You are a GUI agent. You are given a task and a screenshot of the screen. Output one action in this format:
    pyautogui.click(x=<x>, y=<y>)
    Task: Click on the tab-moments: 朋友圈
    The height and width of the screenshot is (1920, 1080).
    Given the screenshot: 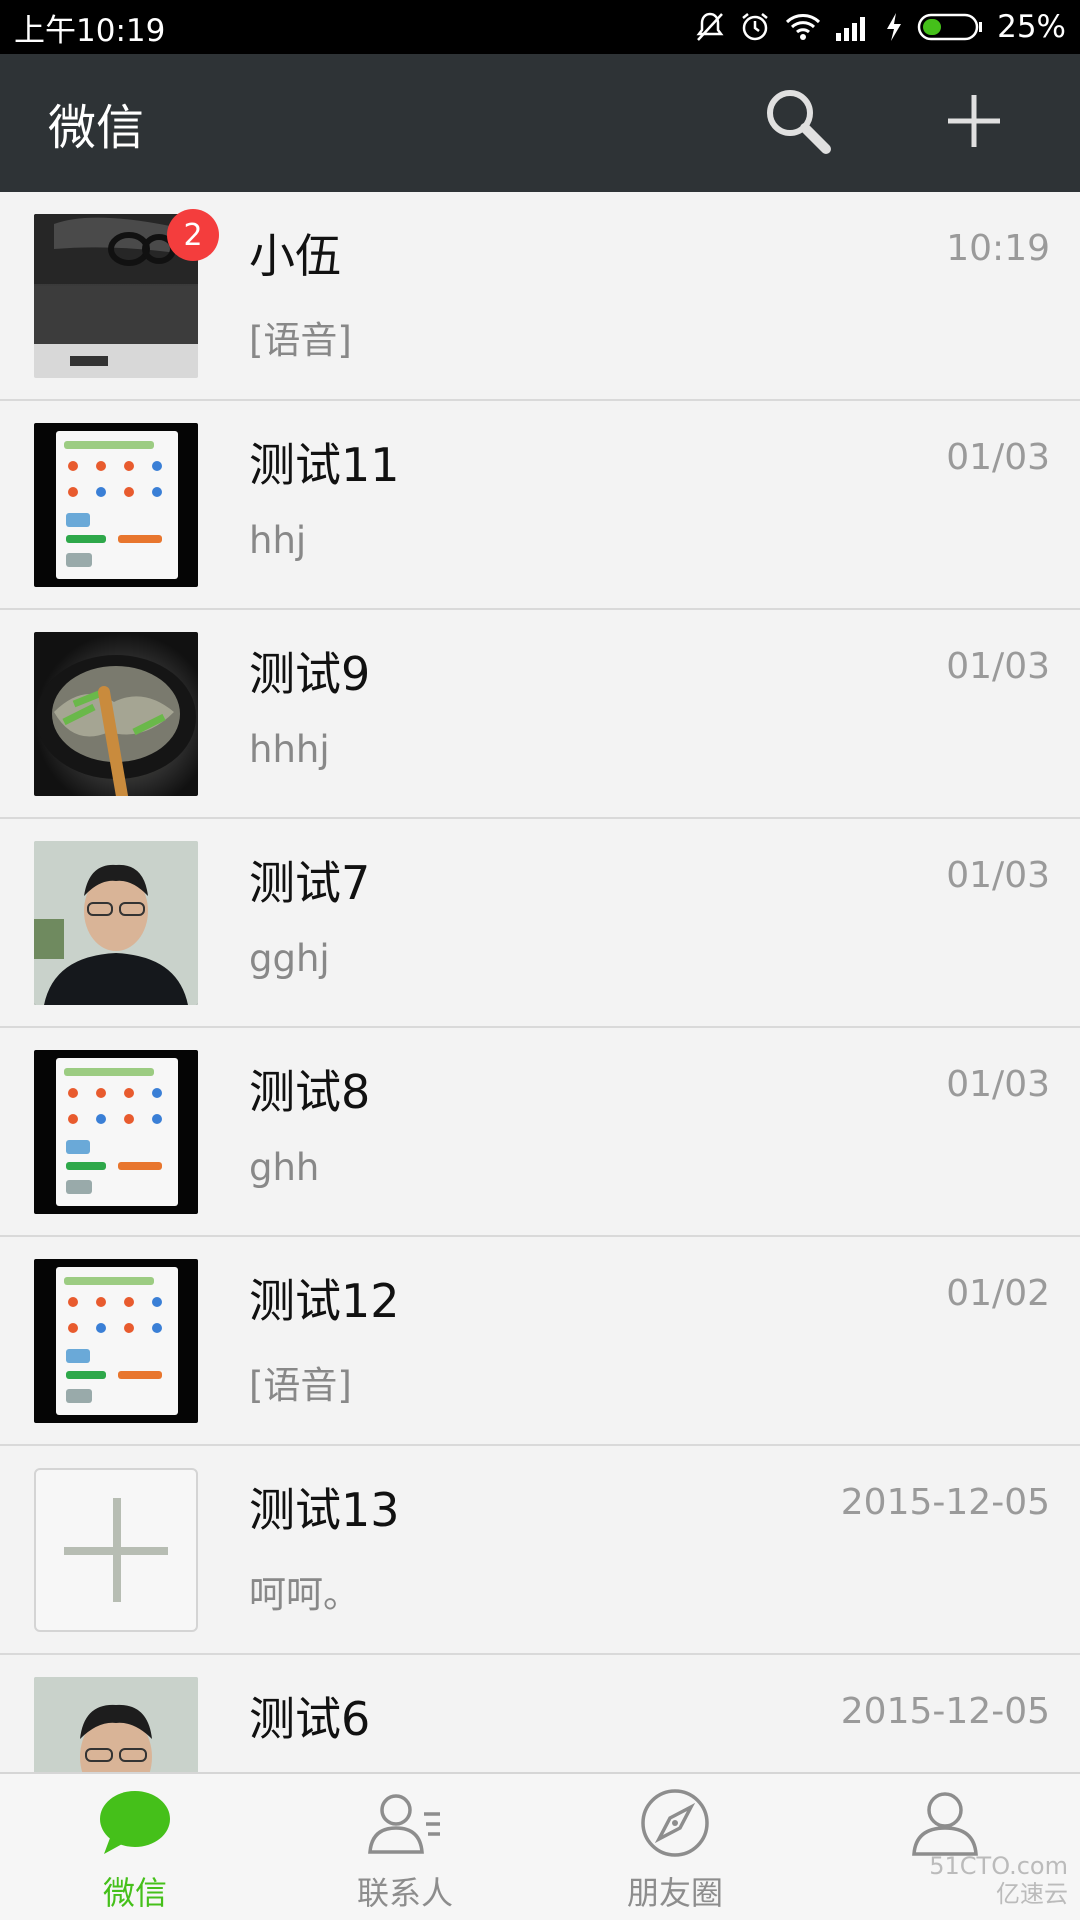 What is the action you would take?
    pyautogui.click(x=675, y=1847)
    